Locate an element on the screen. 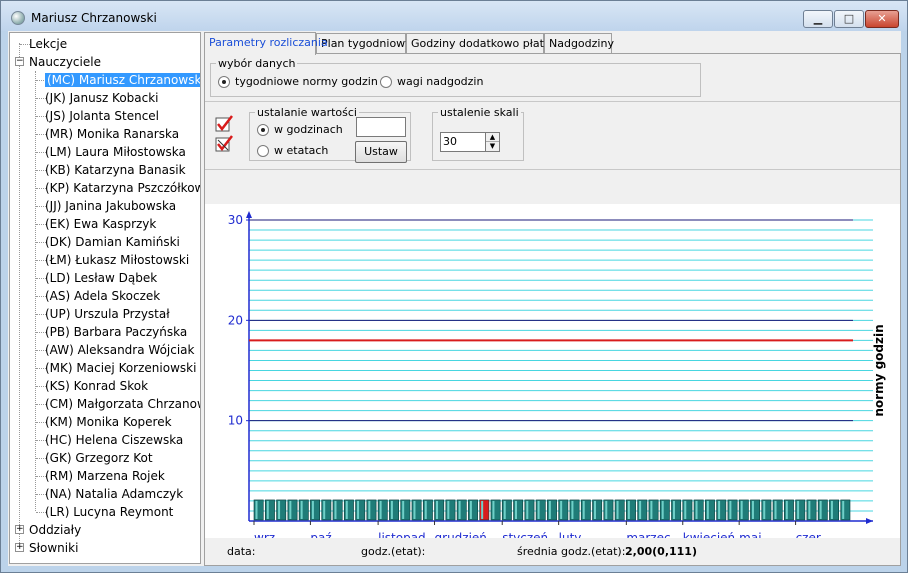 This screenshot has width=908, height=573. radio-in-hours: w godzinach is located at coordinates (300, 129).